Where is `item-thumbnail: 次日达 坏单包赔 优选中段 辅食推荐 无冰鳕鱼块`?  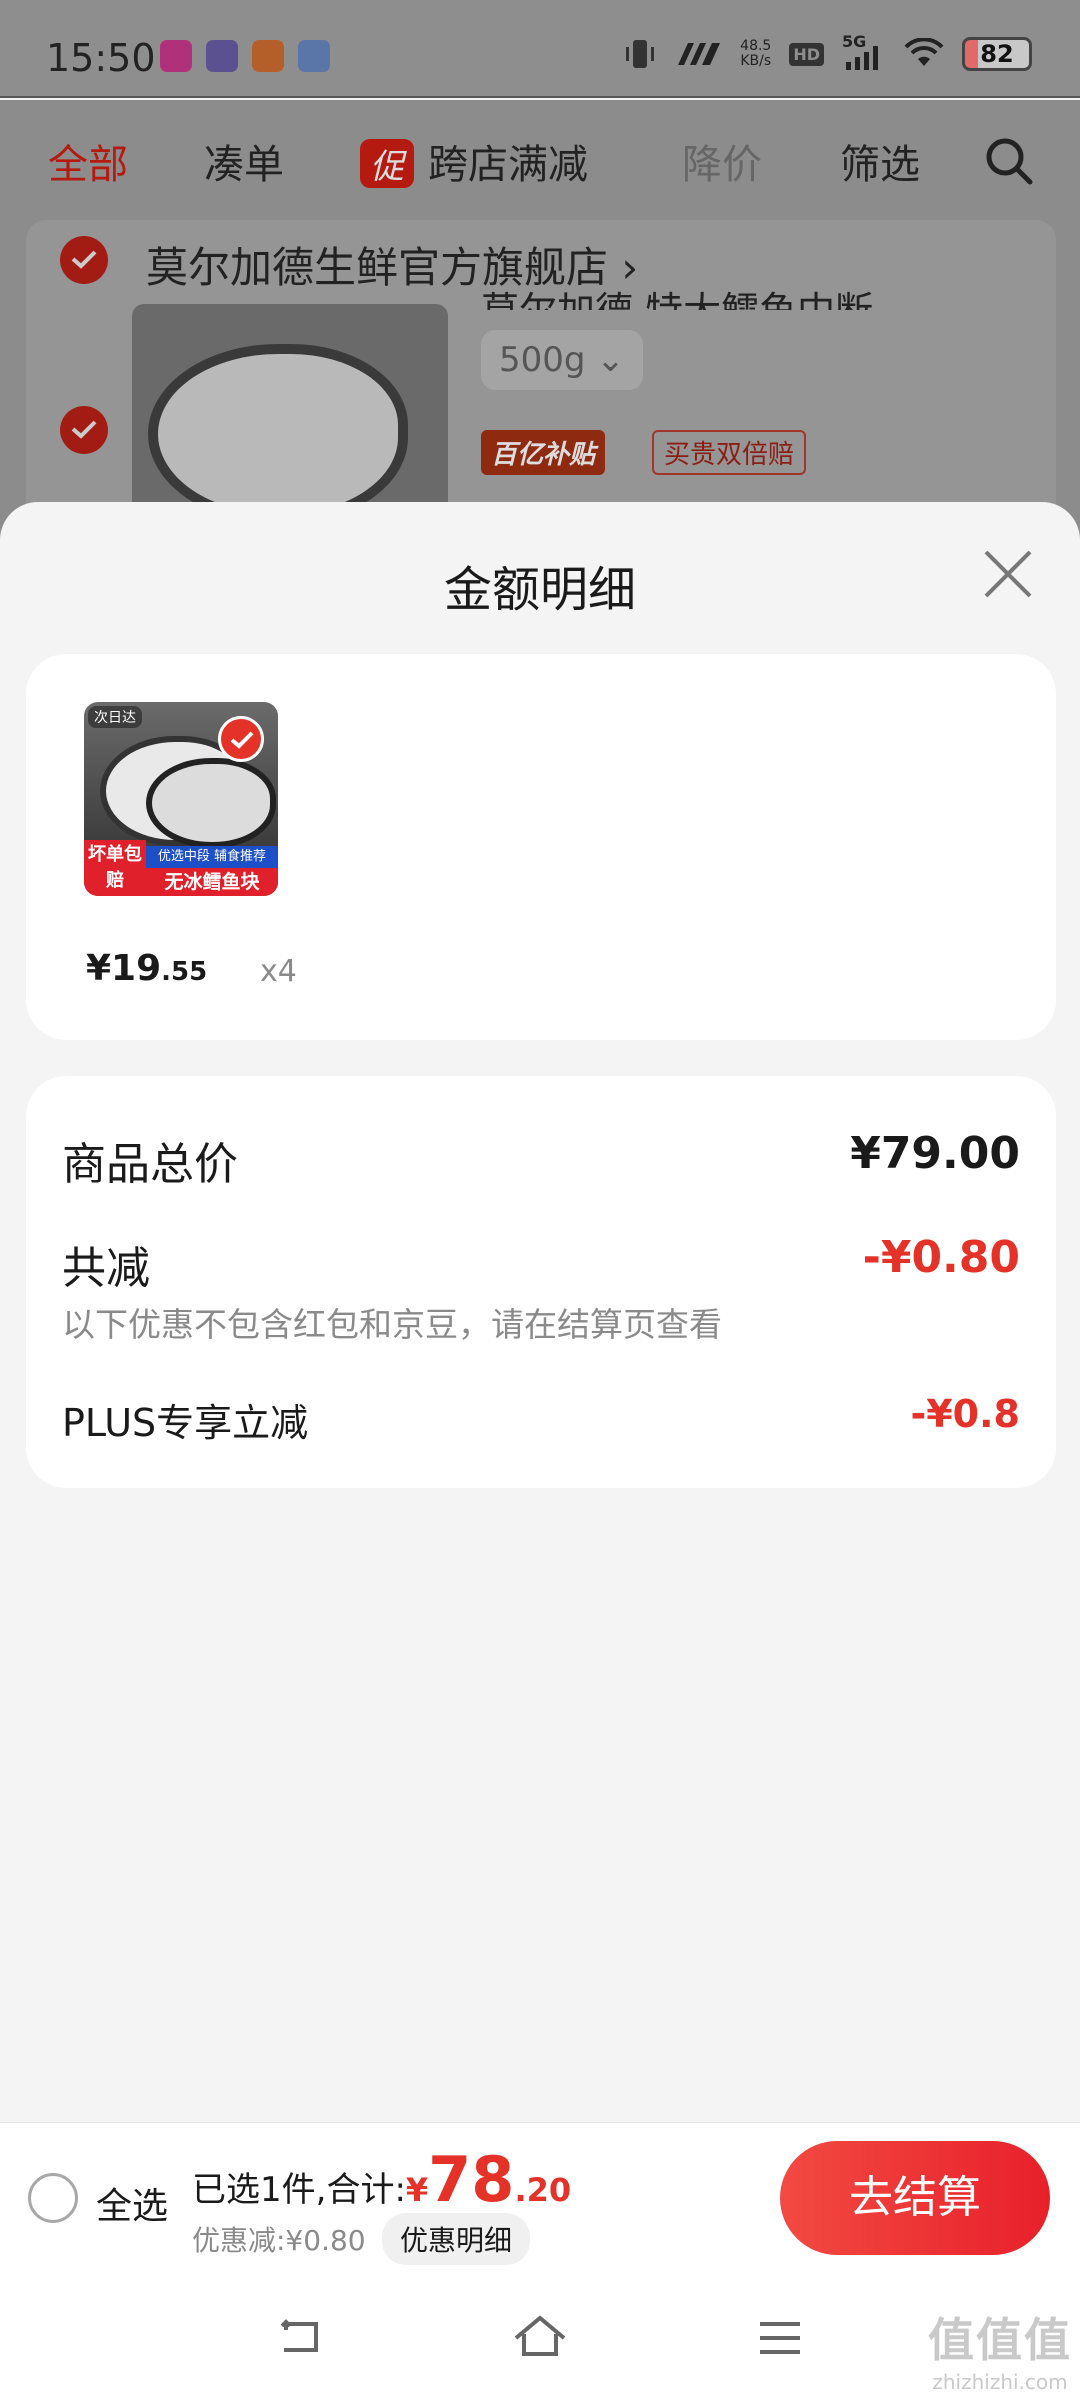
item-thumbnail: 次日达 坏单包赔 优选中段 辅食推荐 无冰鳕鱼块 is located at coordinates (181, 799).